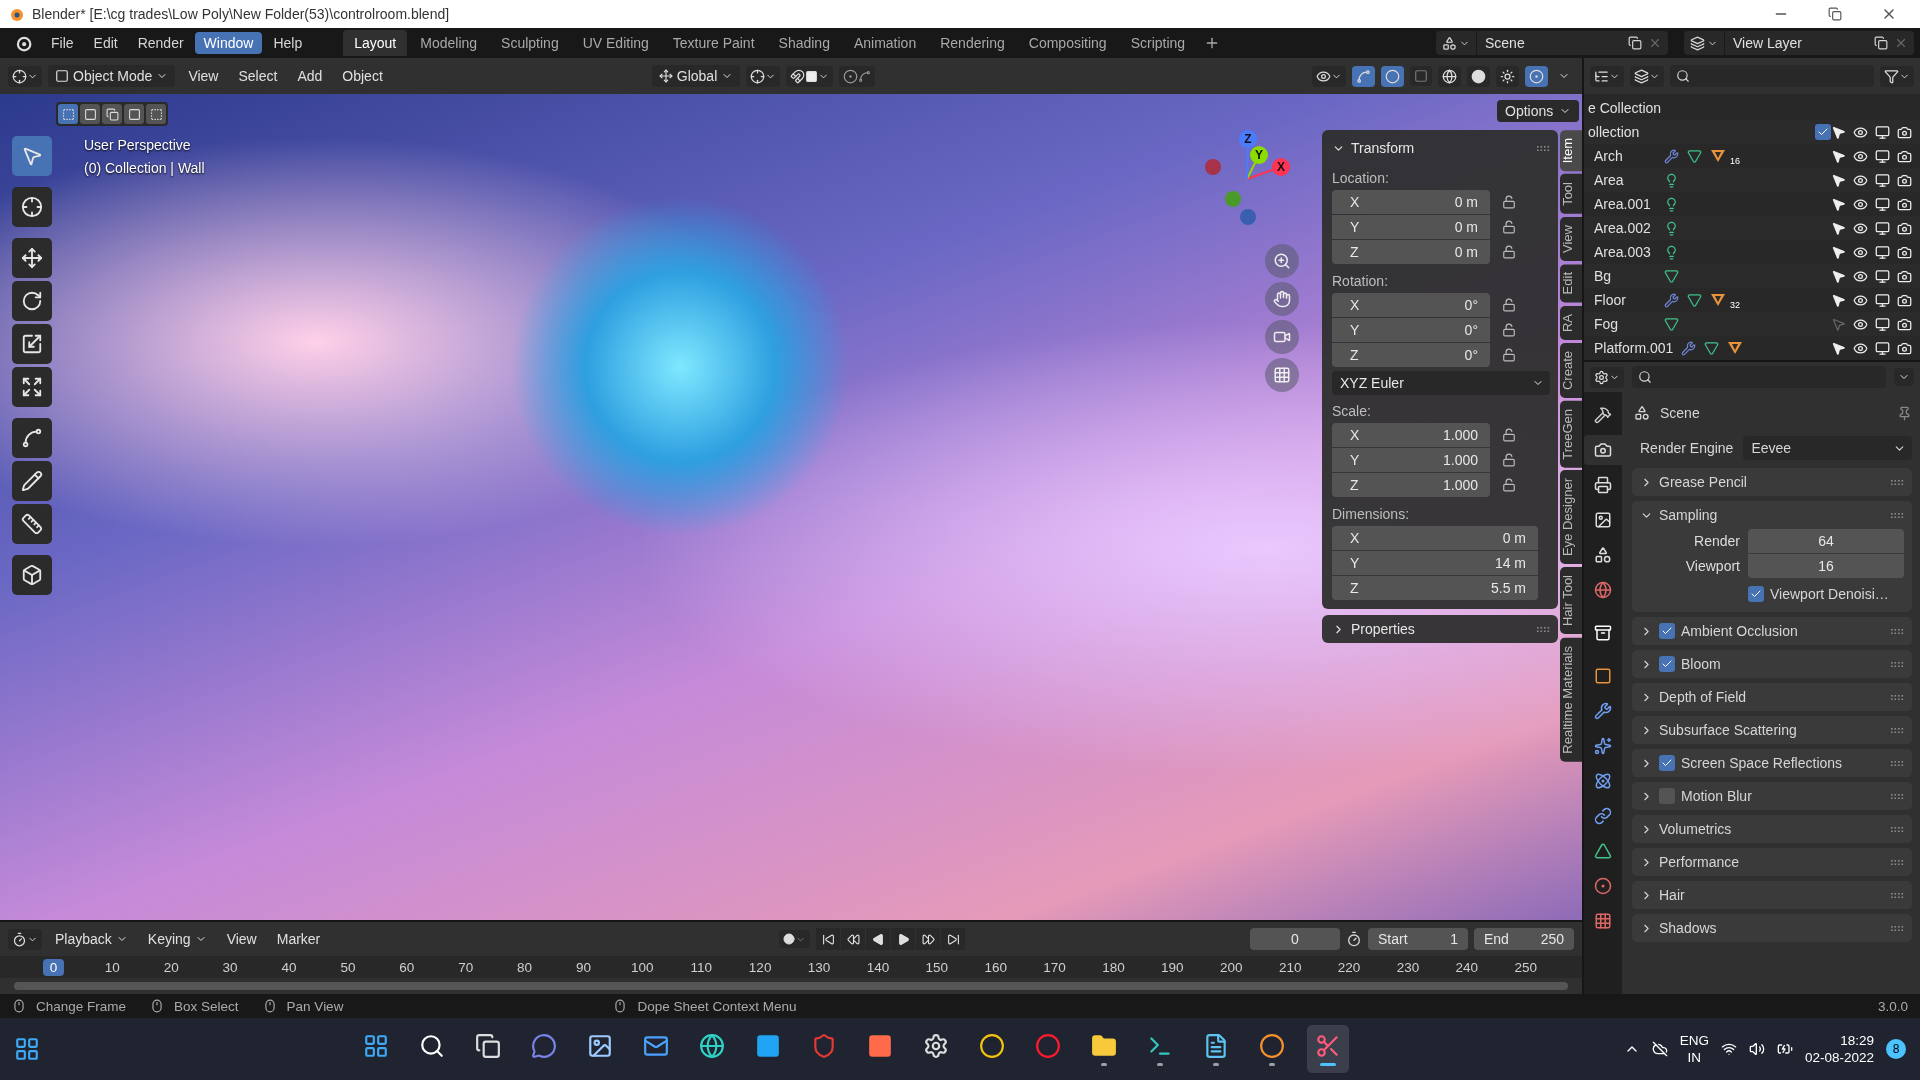 The image size is (1920, 1080). What do you see at coordinates (1408, 967) in the screenshot?
I see `frame-number: 230` at bounding box center [1408, 967].